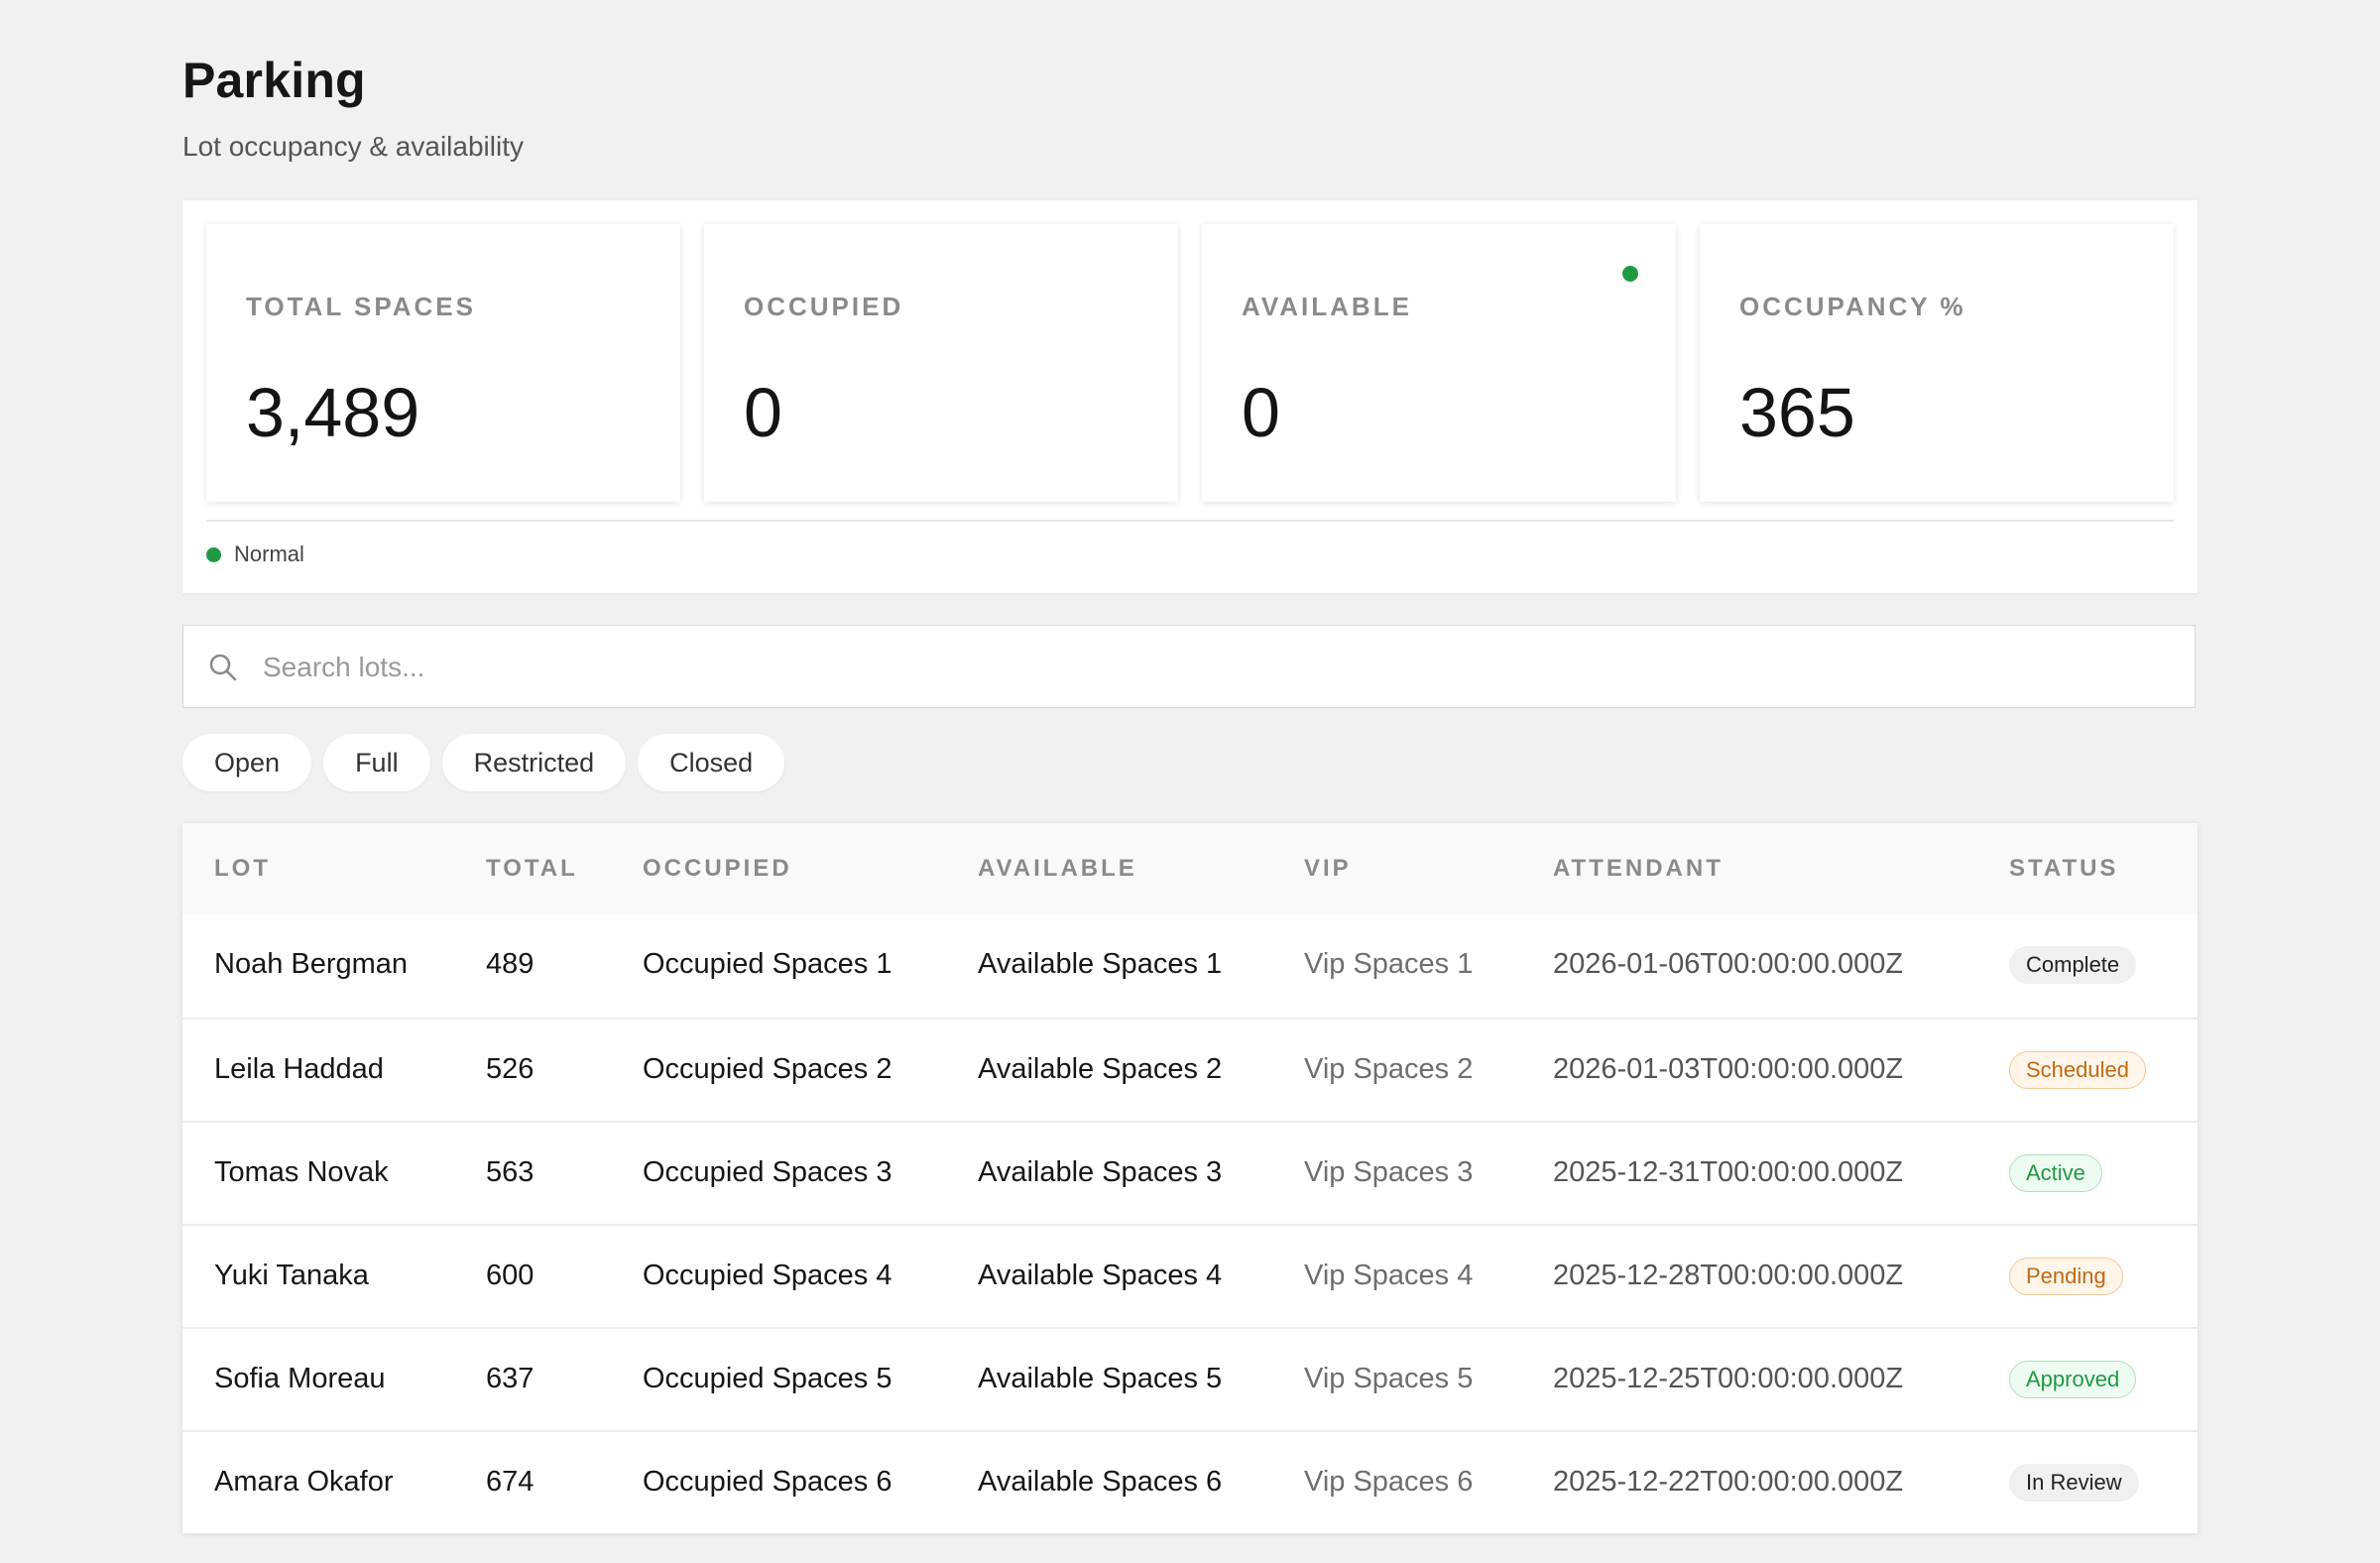 The image size is (2380, 1563). What do you see at coordinates (1100, 1378) in the screenshot?
I see `cell-available: Available Spaces 5` at bounding box center [1100, 1378].